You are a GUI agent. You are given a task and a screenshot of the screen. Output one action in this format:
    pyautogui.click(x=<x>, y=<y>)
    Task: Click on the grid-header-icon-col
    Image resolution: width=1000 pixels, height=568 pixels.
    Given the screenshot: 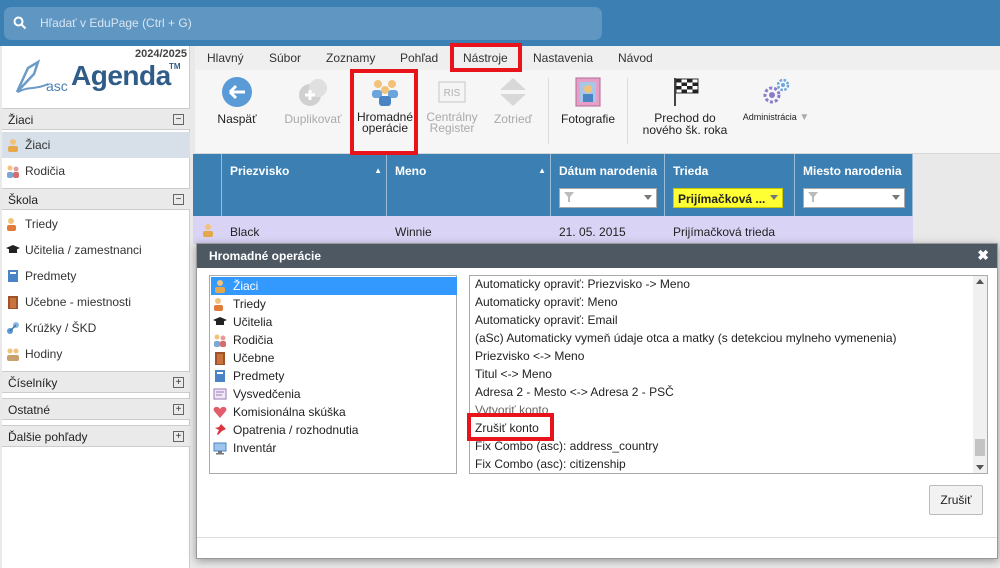 What is the action you would take?
    pyautogui.click(x=207, y=185)
    